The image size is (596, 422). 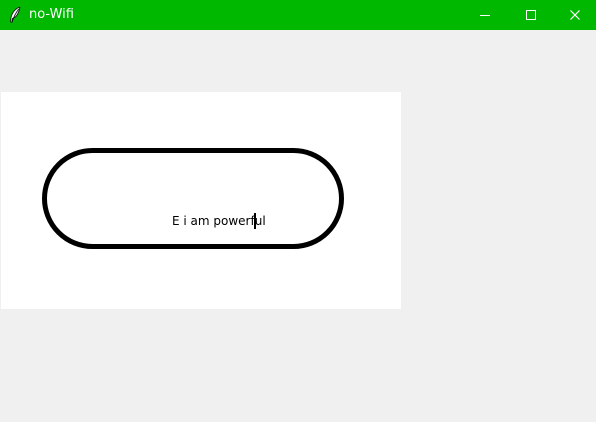 I want to click on close-button, so click(x=574, y=15).